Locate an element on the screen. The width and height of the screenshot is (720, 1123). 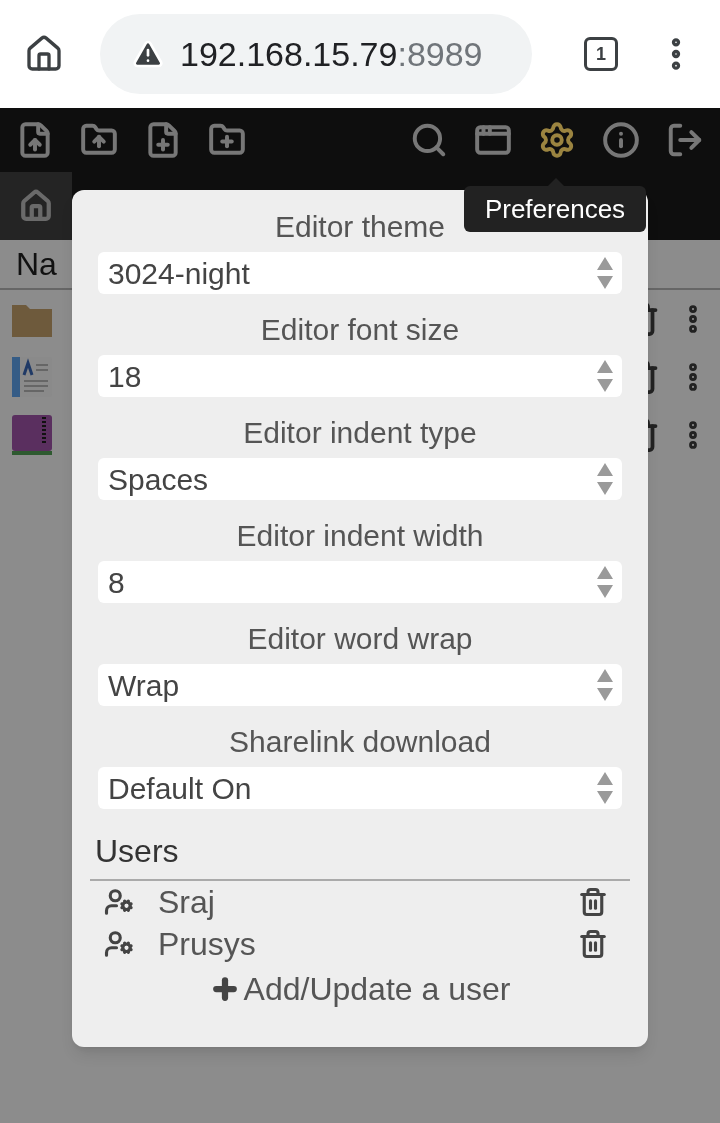
setting-label: Editor indent type is located at coordinates (360, 433).